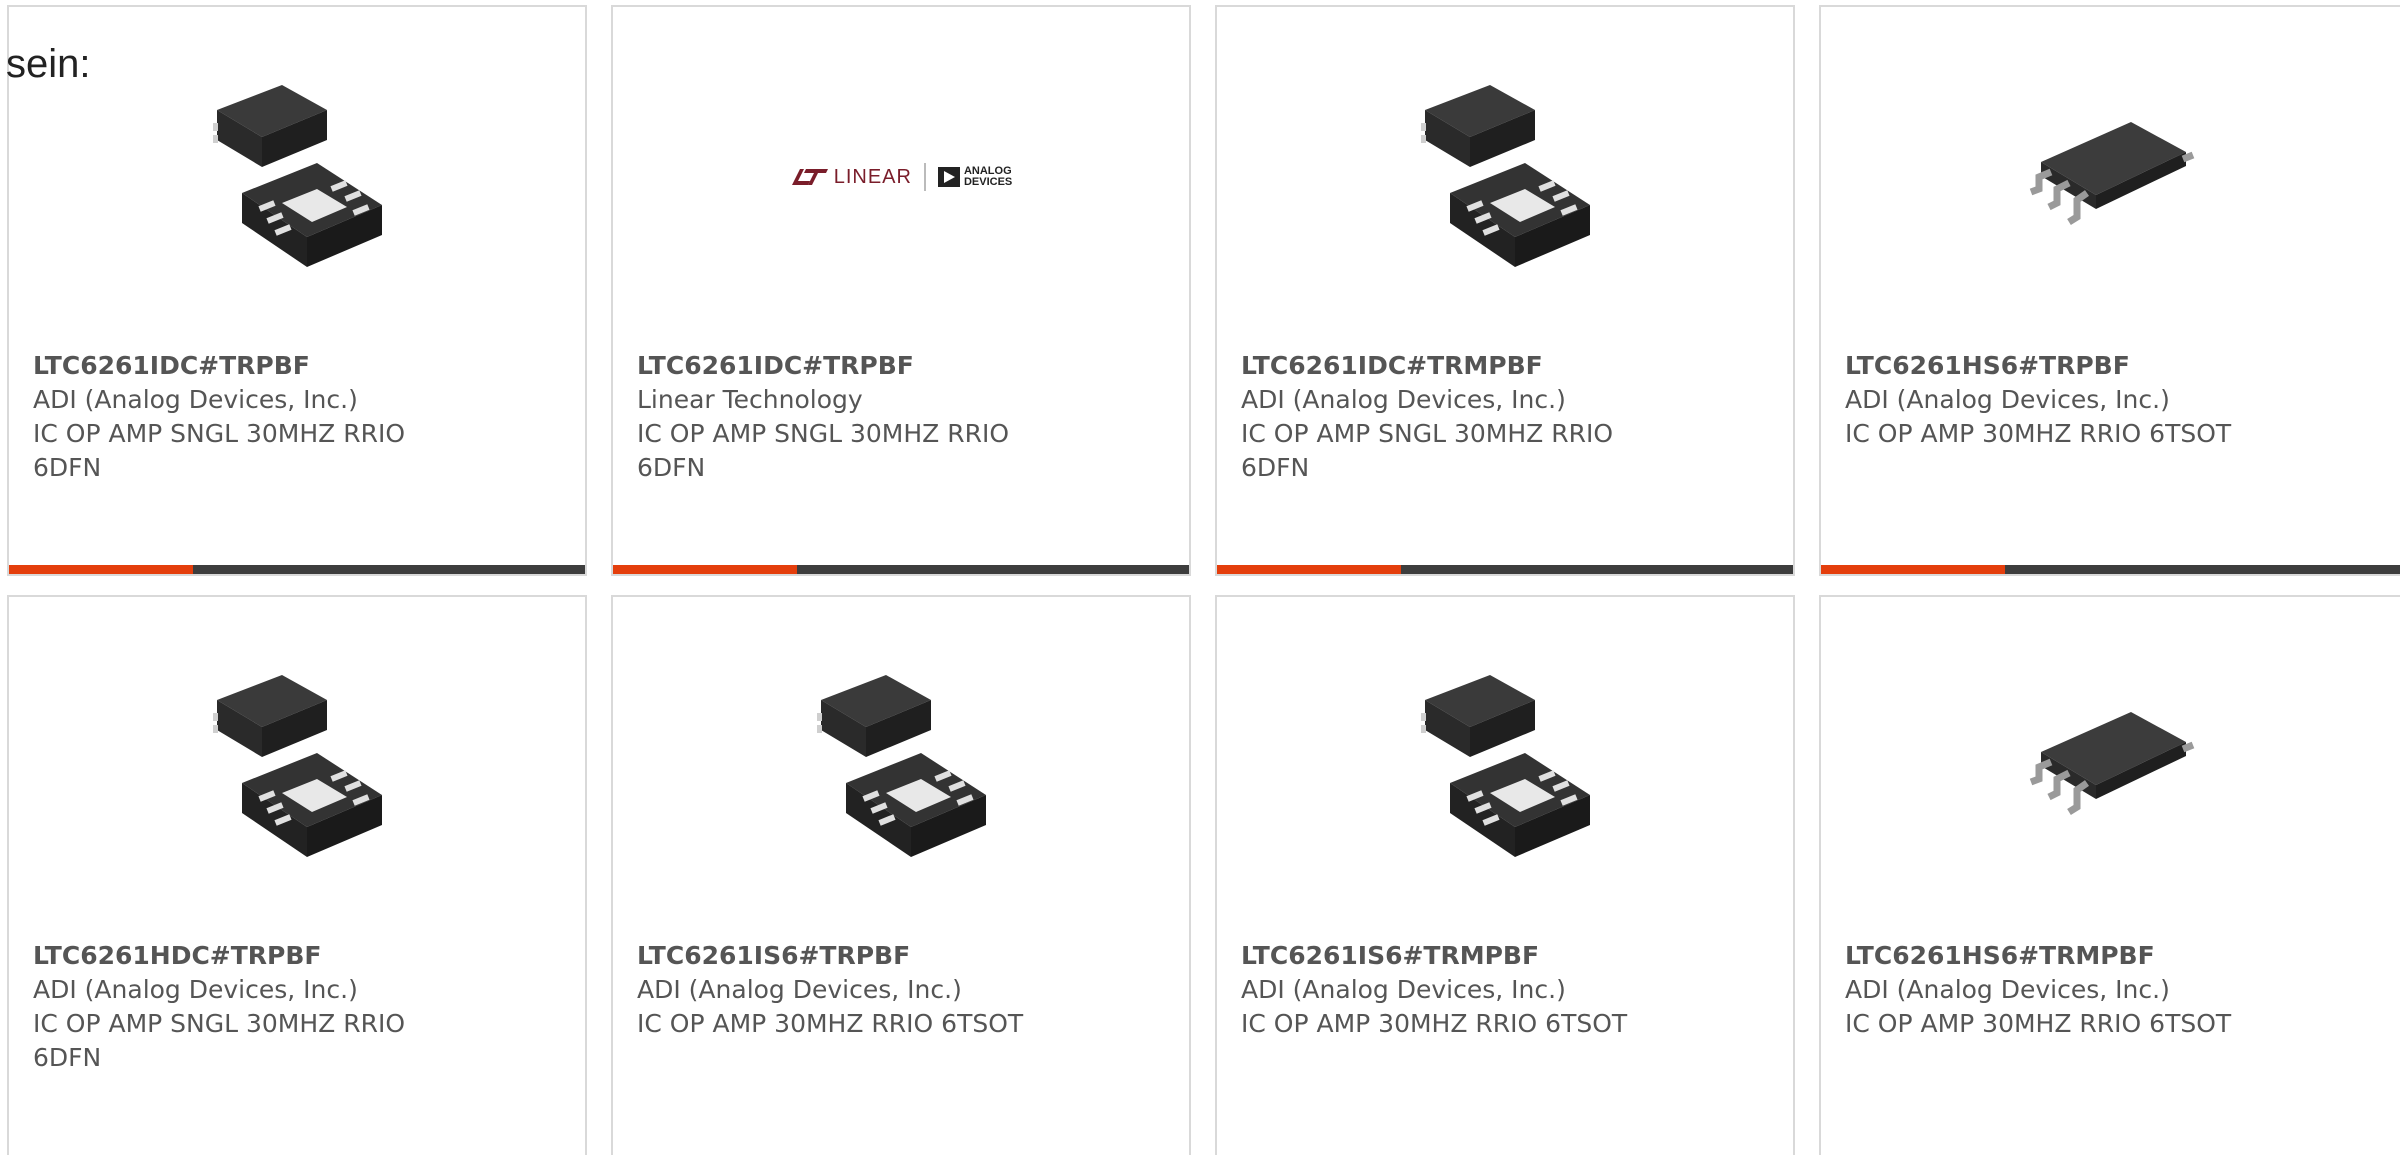 The image size is (2400, 1155). Describe the element at coordinates (988, 182) in the screenshot. I see `adi-logo-text-2: DEVICES` at that location.